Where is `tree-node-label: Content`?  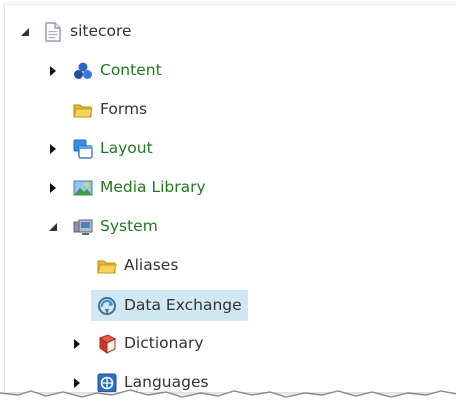 tree-node-label: Content is located at coordinates (131, 70).